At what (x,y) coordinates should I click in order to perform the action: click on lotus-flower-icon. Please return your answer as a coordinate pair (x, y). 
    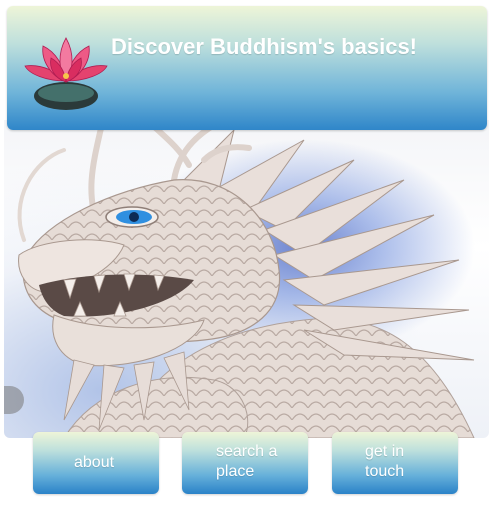
    Looking at the image, I should click on (66, 76).